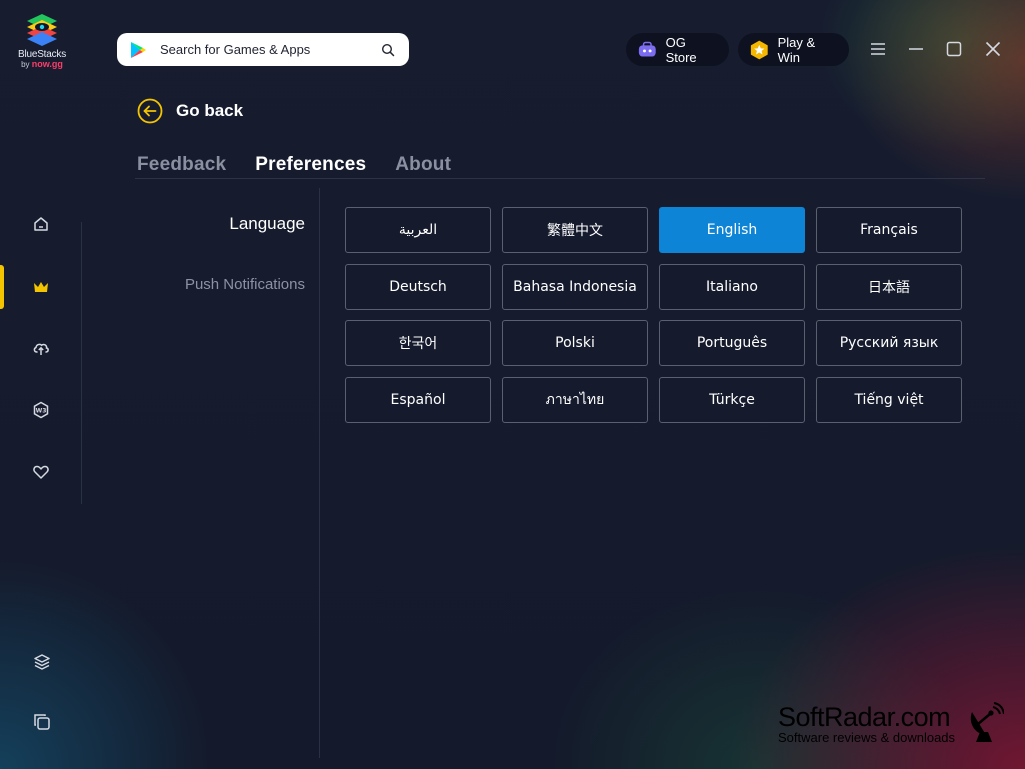  I want to click on language-option-turkish: Türkçe, so click(732, 399).